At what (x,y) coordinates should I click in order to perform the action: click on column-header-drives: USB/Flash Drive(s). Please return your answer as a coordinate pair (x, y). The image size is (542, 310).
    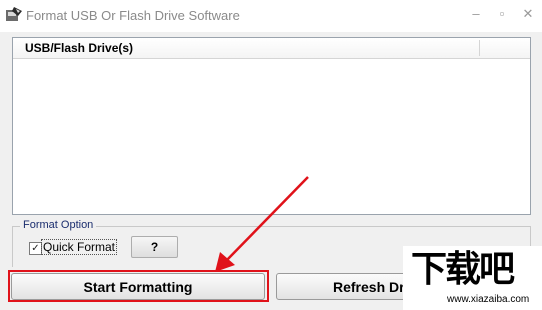
    Looking at the image, I should click on (79, 48).